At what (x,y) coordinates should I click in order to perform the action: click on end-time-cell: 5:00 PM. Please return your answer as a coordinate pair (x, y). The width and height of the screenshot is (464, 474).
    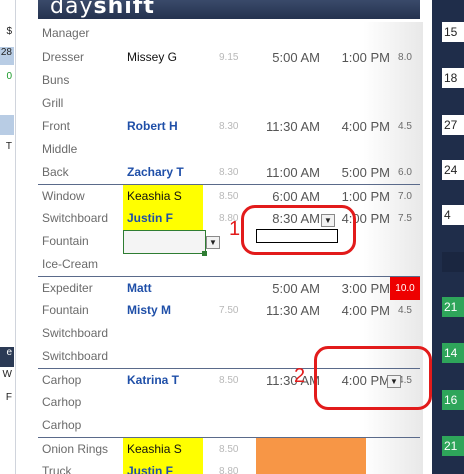
    Looking at the image, I should click on (358, 172).